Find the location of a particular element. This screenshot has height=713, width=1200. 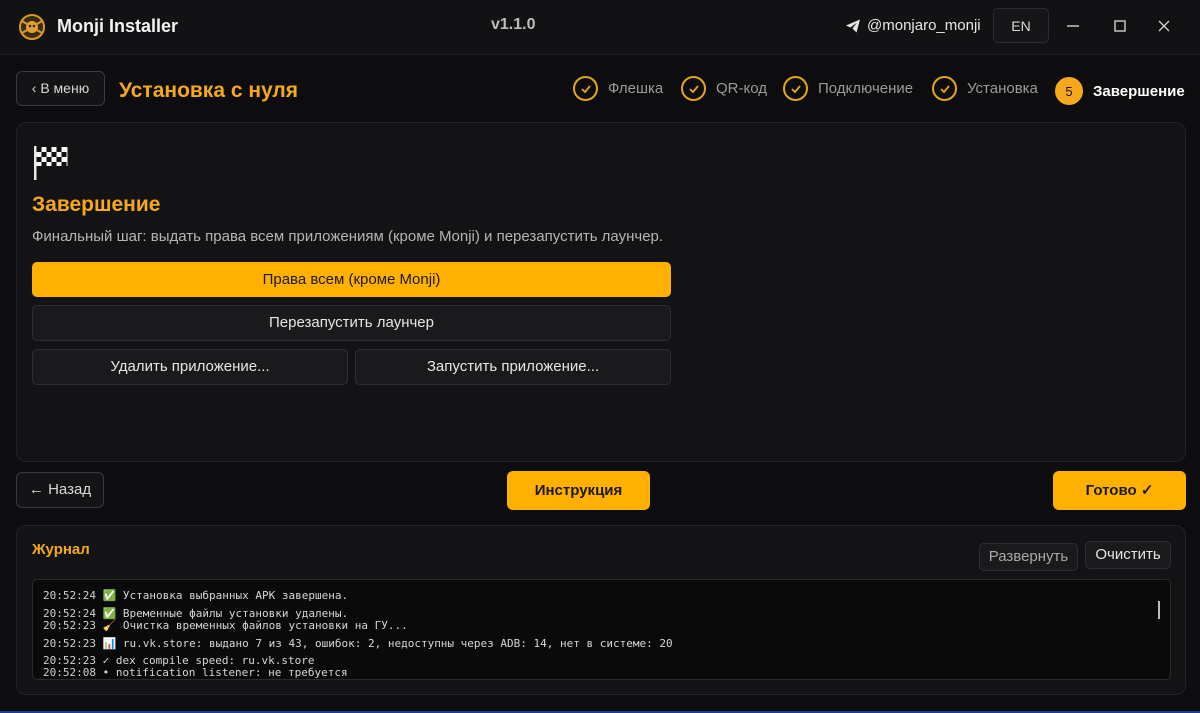

grant-permissions-button: Права всем (кроме Monji) is located at coordinates (351, 279).